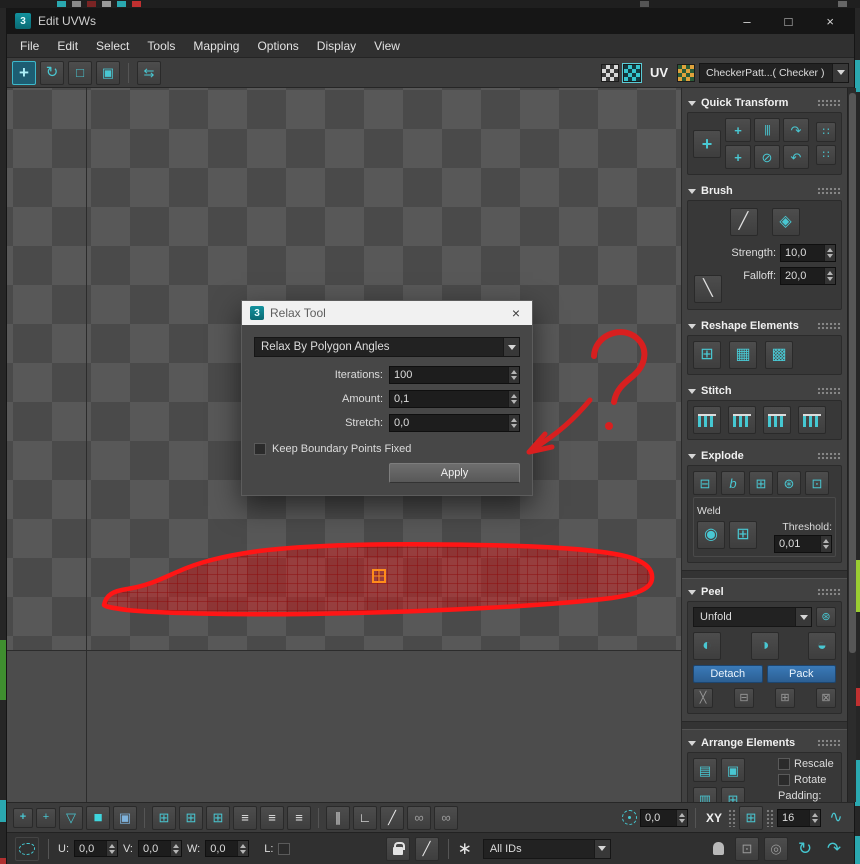 The width and height of the screenshot is (860, 864). What do you see at coordinates (738, 157) in the screenshot?
I see `move-v-button: +` at bounding box center [738, 157].